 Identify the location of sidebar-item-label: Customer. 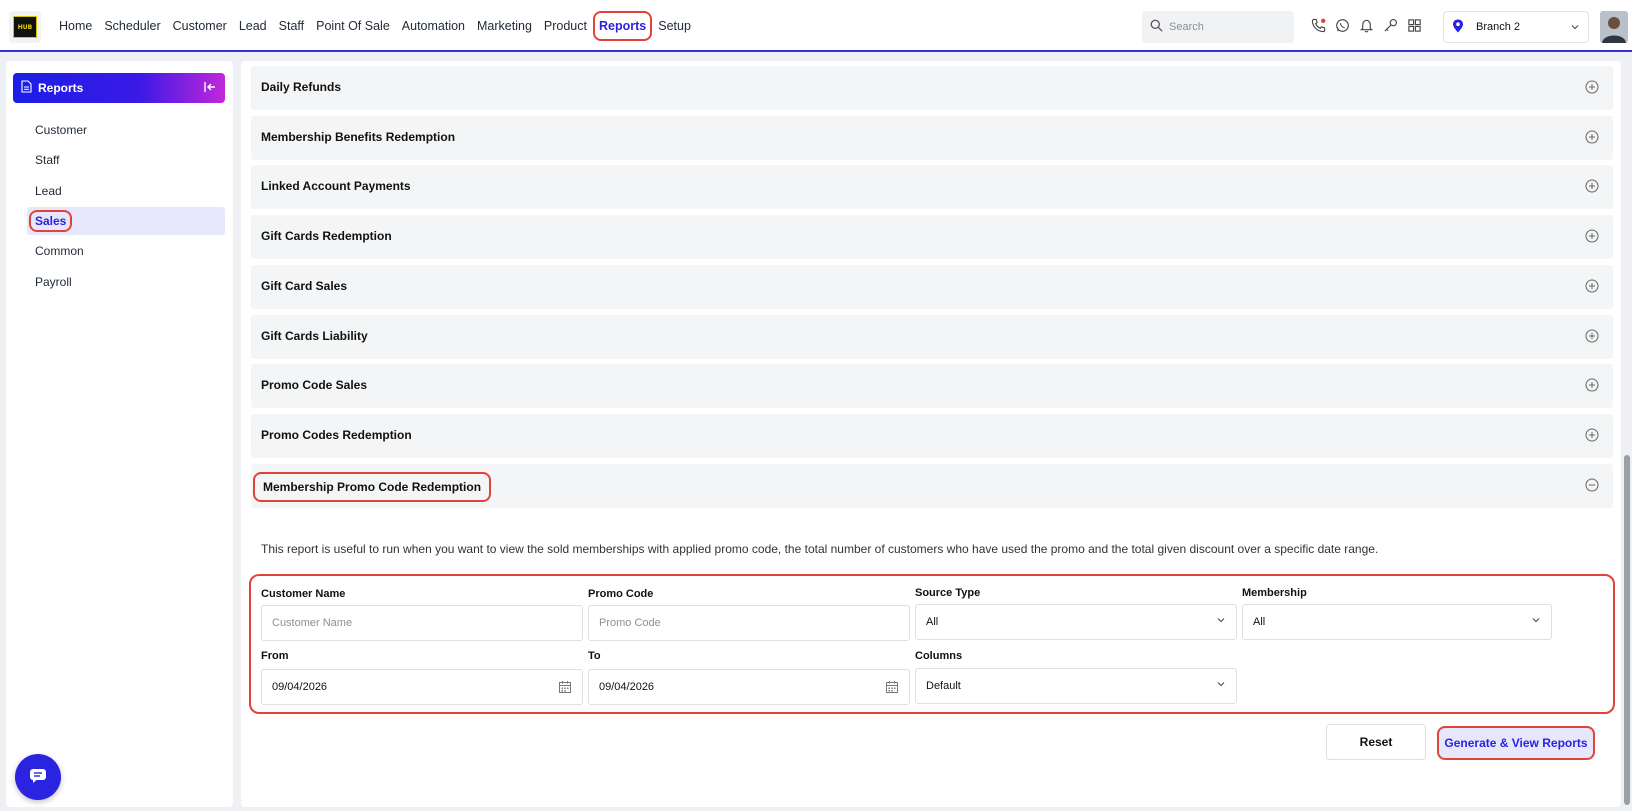
(61, 130).